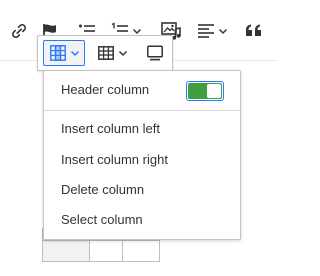  I want to click on switch-knob, so click(214, 91).